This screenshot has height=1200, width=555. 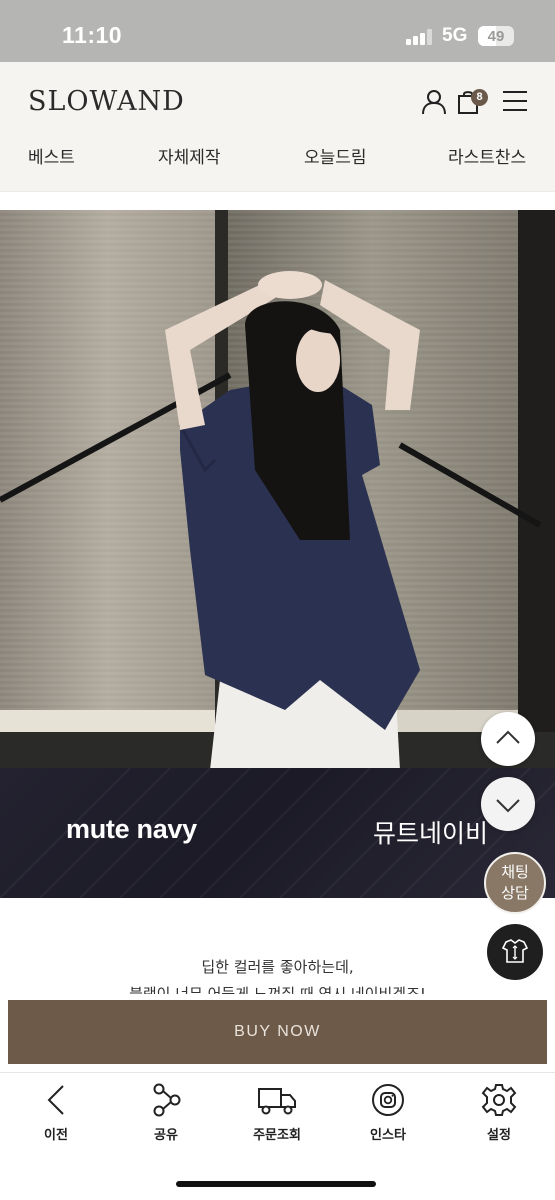 What do you see at coordinates (56, 1135) in the screenshot?
I see `bottom-nav-label: 이전` at bounding box center [56, 1135].